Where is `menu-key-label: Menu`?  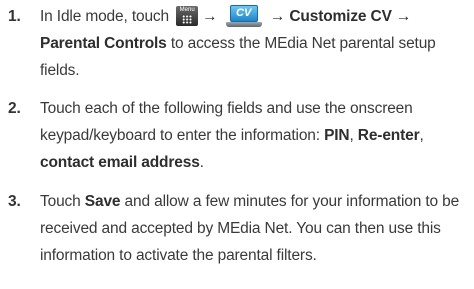
menu-key-label: Menu is located at coordinates (187, 10).